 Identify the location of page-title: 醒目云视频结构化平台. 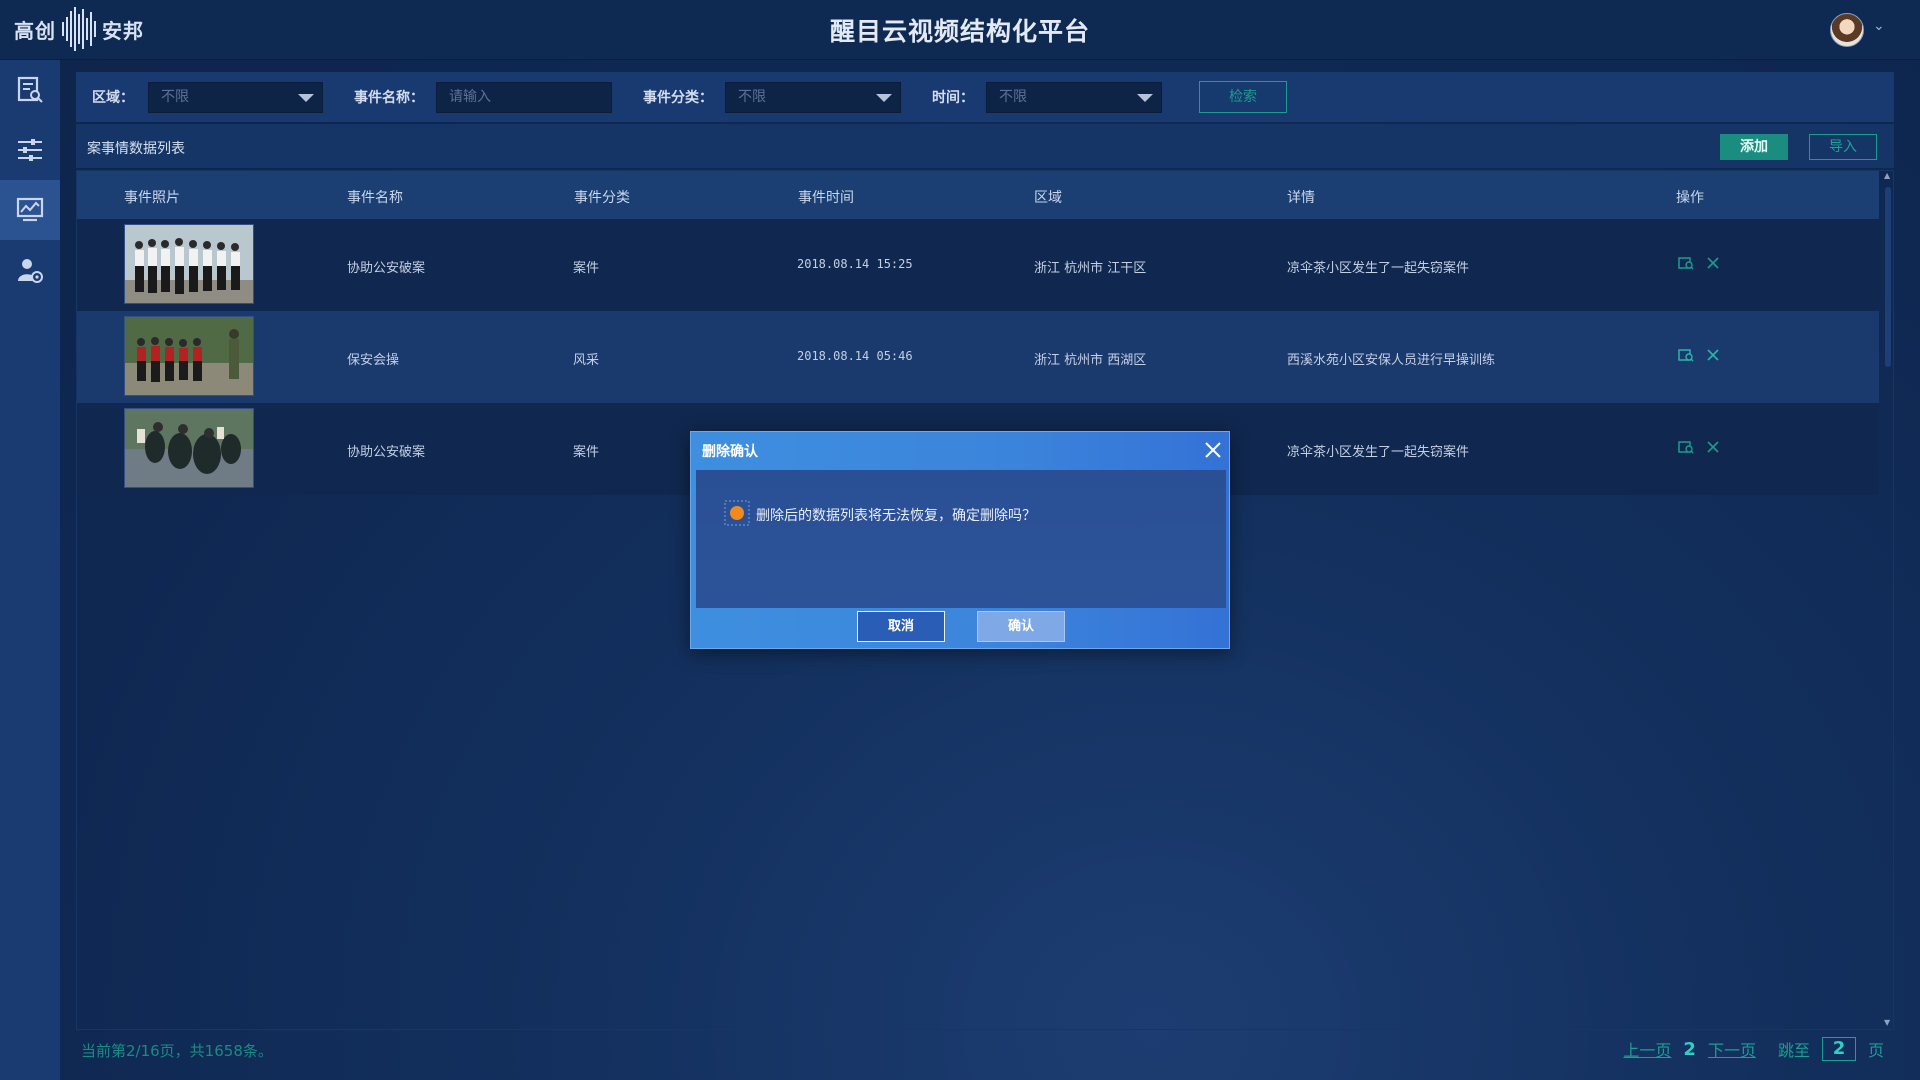
(959, 31).